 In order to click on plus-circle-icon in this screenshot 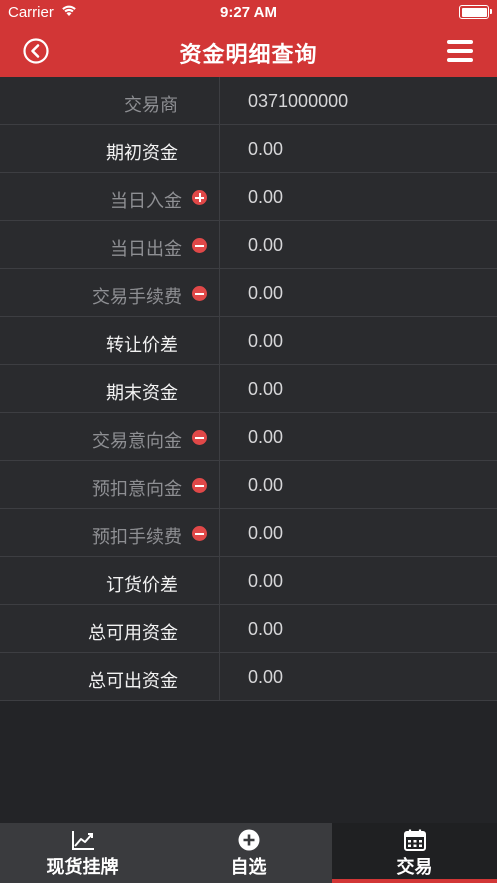, I will do `click(248, 840)`.